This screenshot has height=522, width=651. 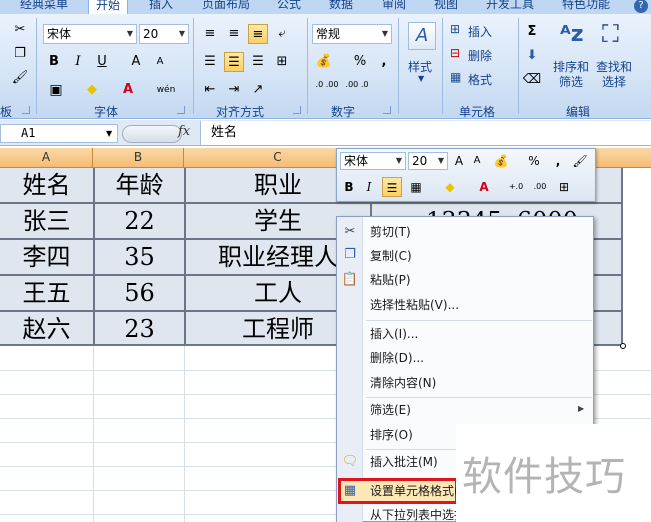 What do you see at coordinates (586, 7) in the screenshot?
I see `tab-special-features: 特色功能` at bounding box center [586, 7].